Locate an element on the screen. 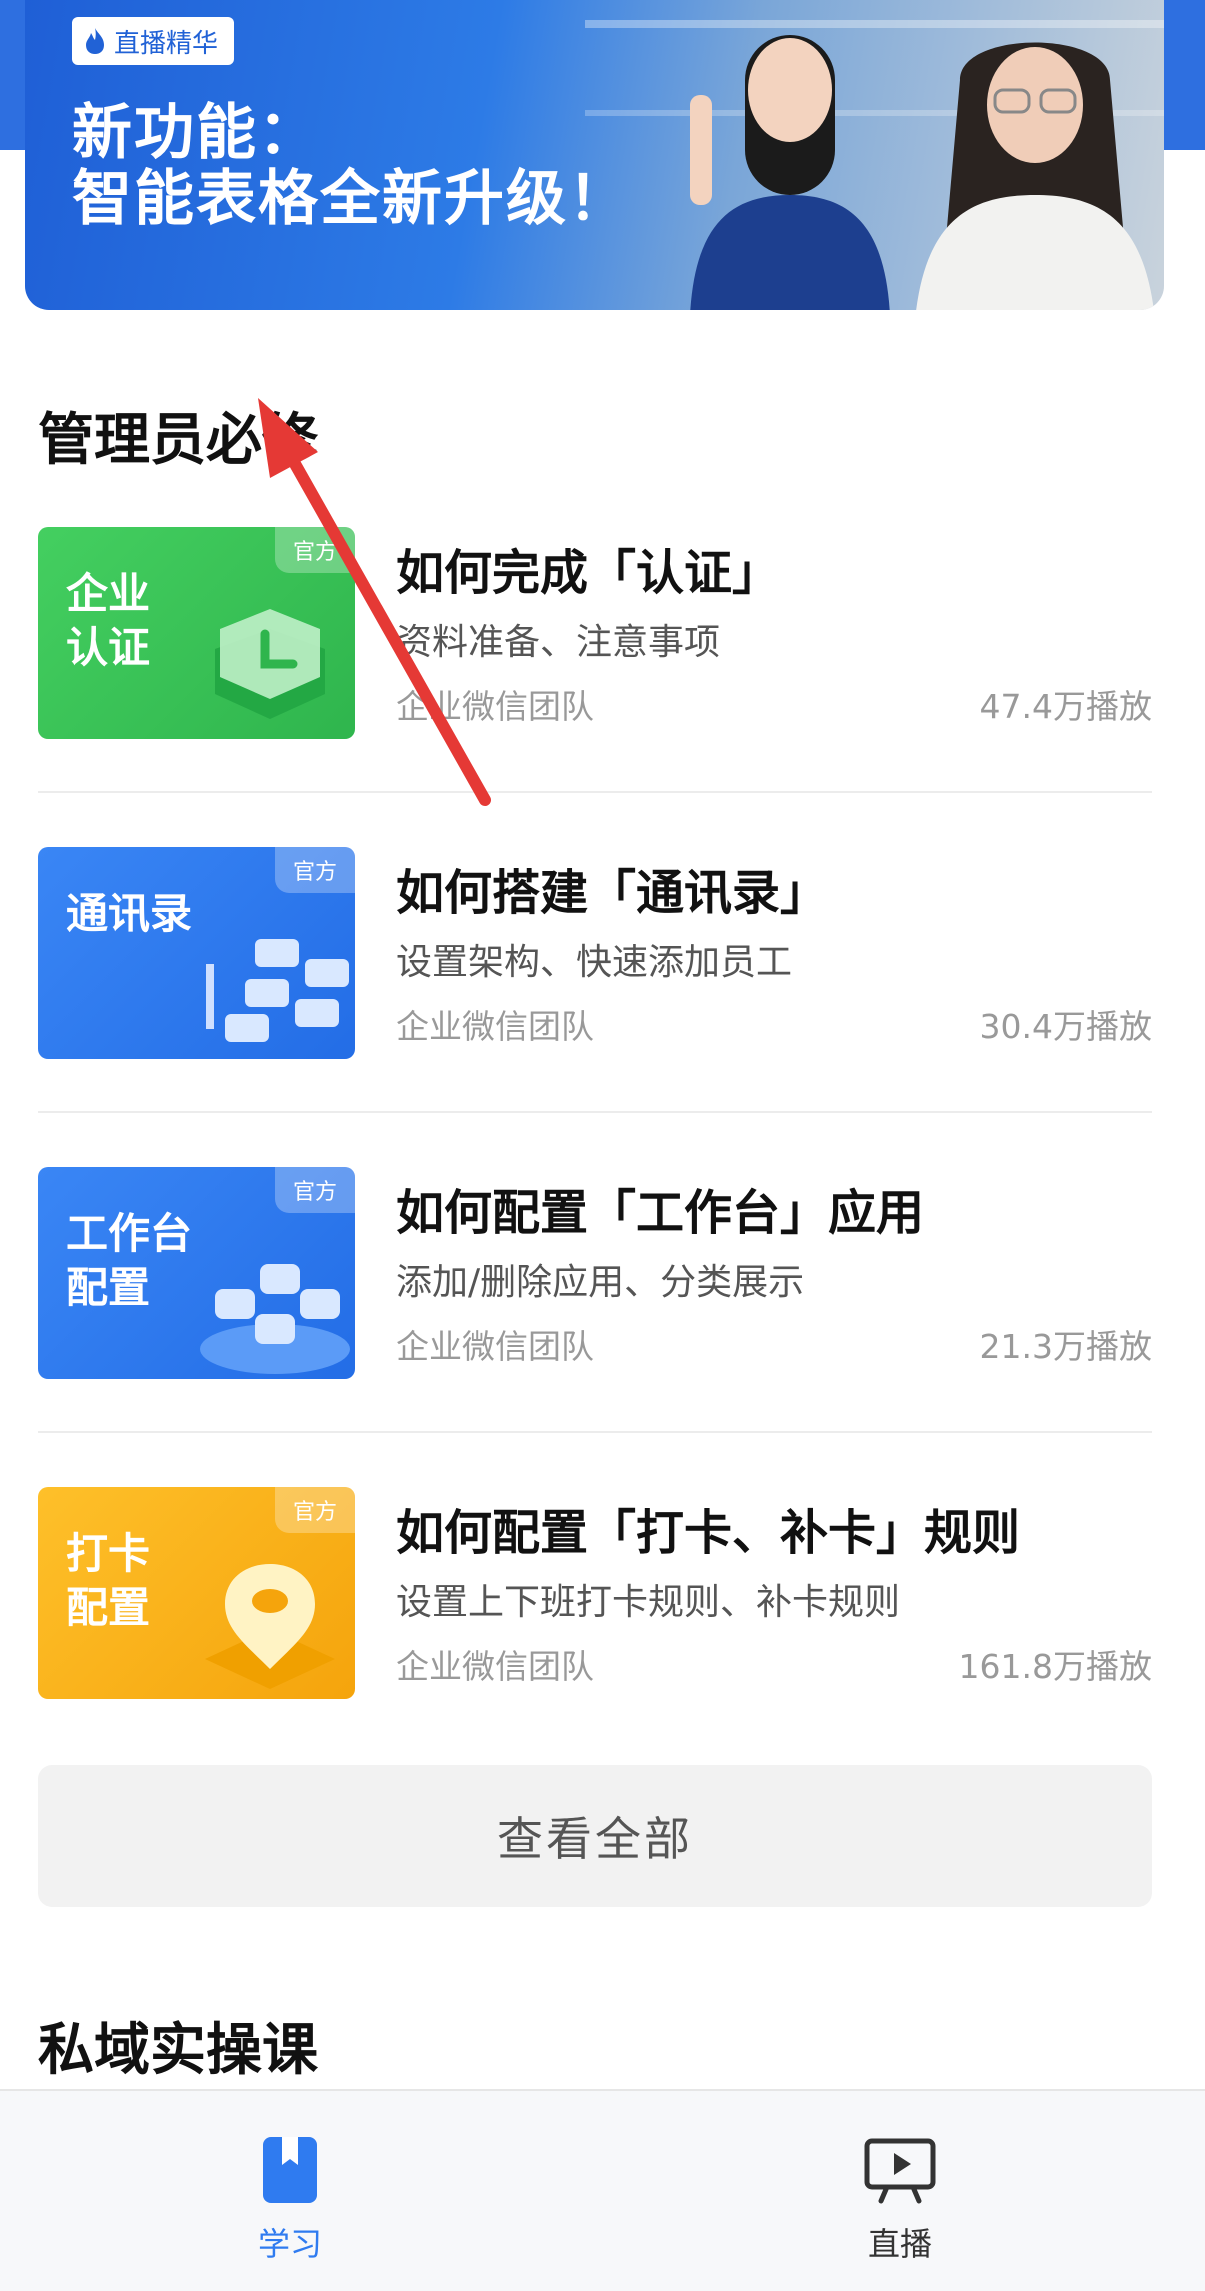 This screenshot has width=1205, height=2291. badge-label: 直播精华 is located at coordinates (166, 43).